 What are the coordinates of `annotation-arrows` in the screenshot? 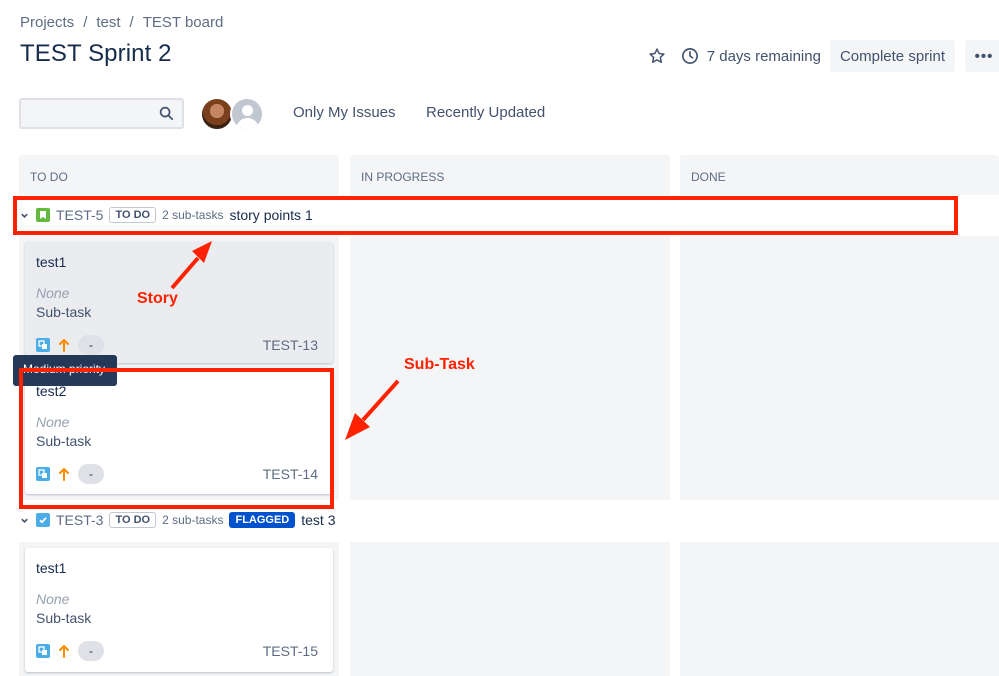 It's located at (285, 340).